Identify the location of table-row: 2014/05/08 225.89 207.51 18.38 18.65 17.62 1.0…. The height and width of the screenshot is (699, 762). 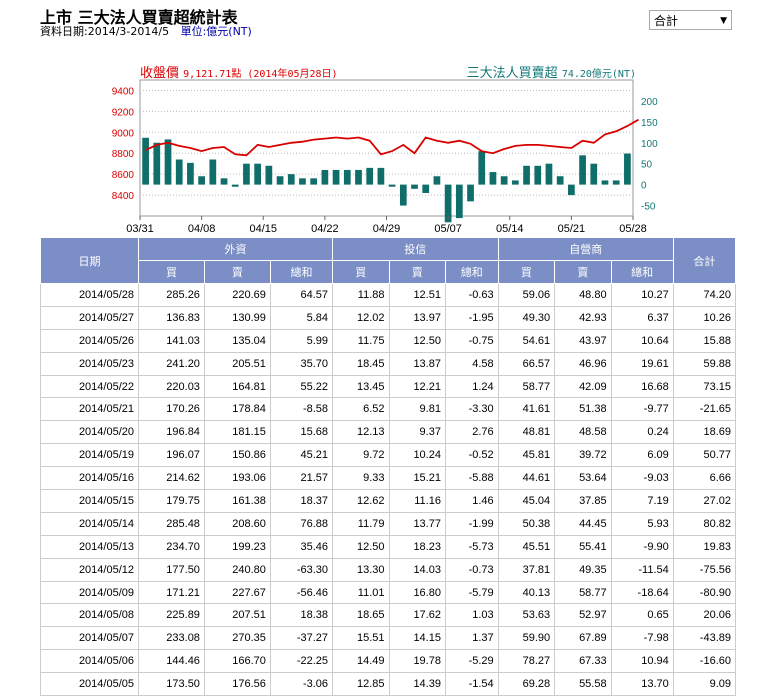
(388, 615).